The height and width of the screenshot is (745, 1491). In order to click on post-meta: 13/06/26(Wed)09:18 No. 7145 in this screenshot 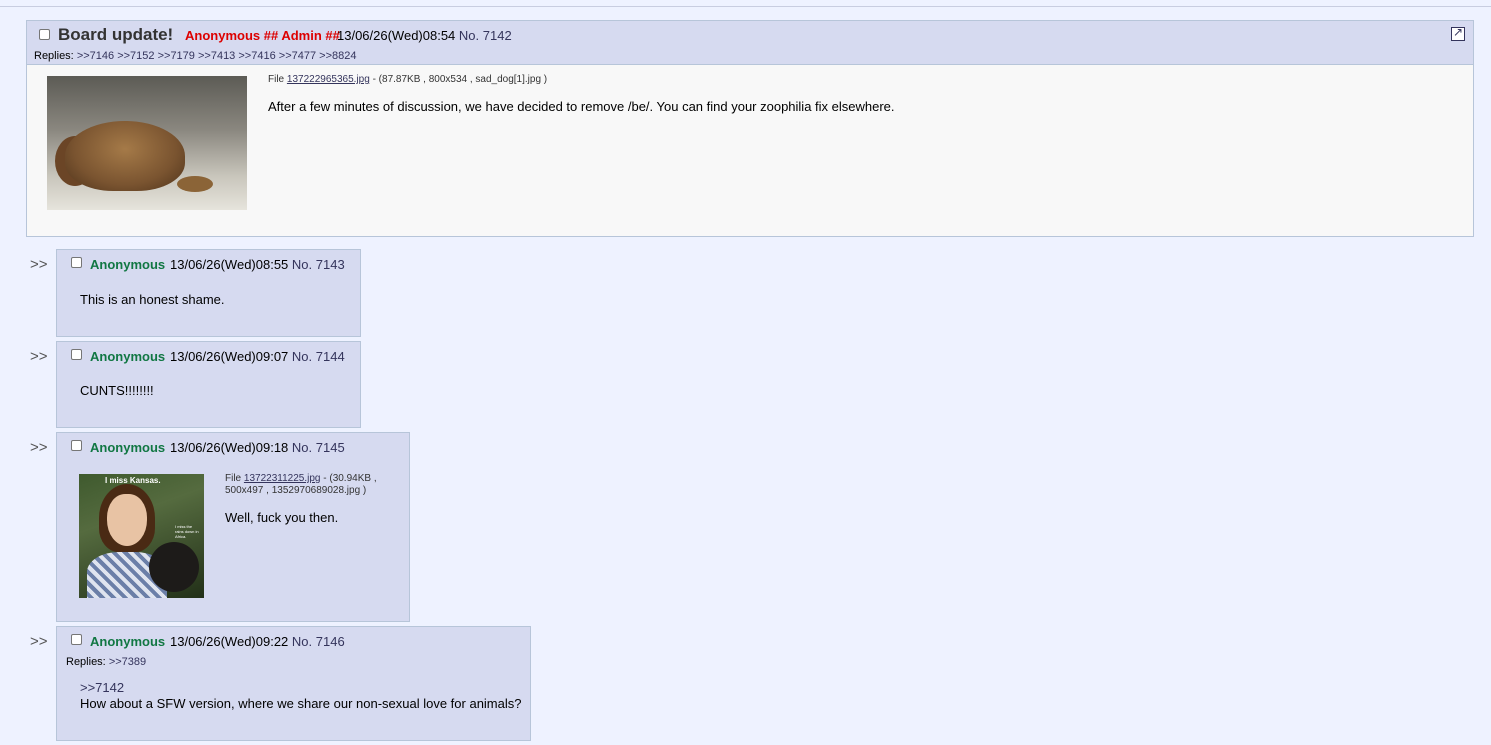, I will do `click(257, 447)`.